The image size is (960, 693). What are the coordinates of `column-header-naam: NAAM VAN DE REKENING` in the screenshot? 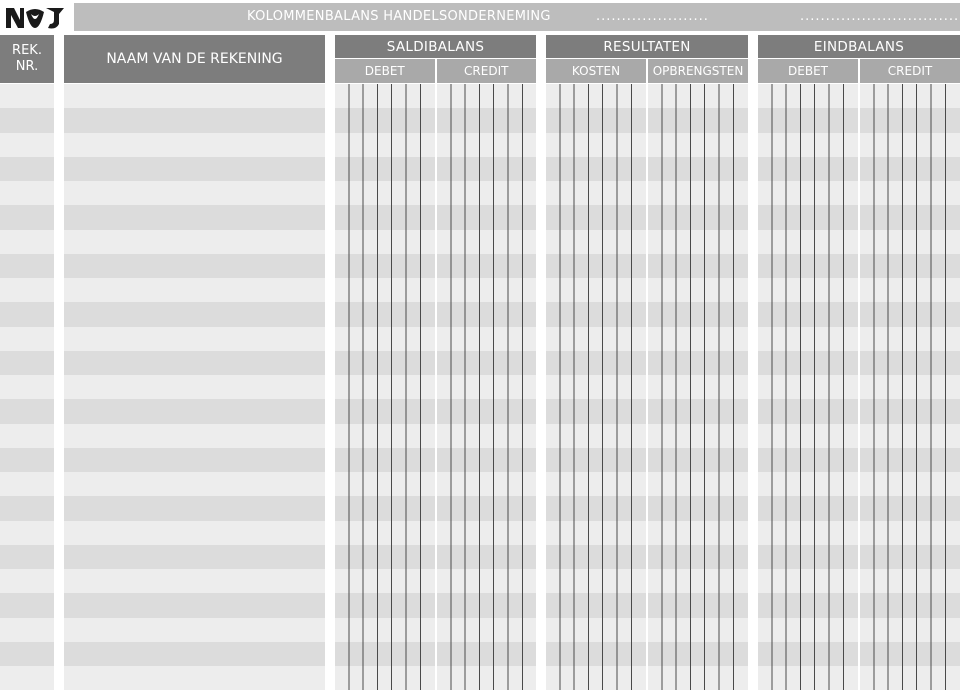 It's located at (194, 59).